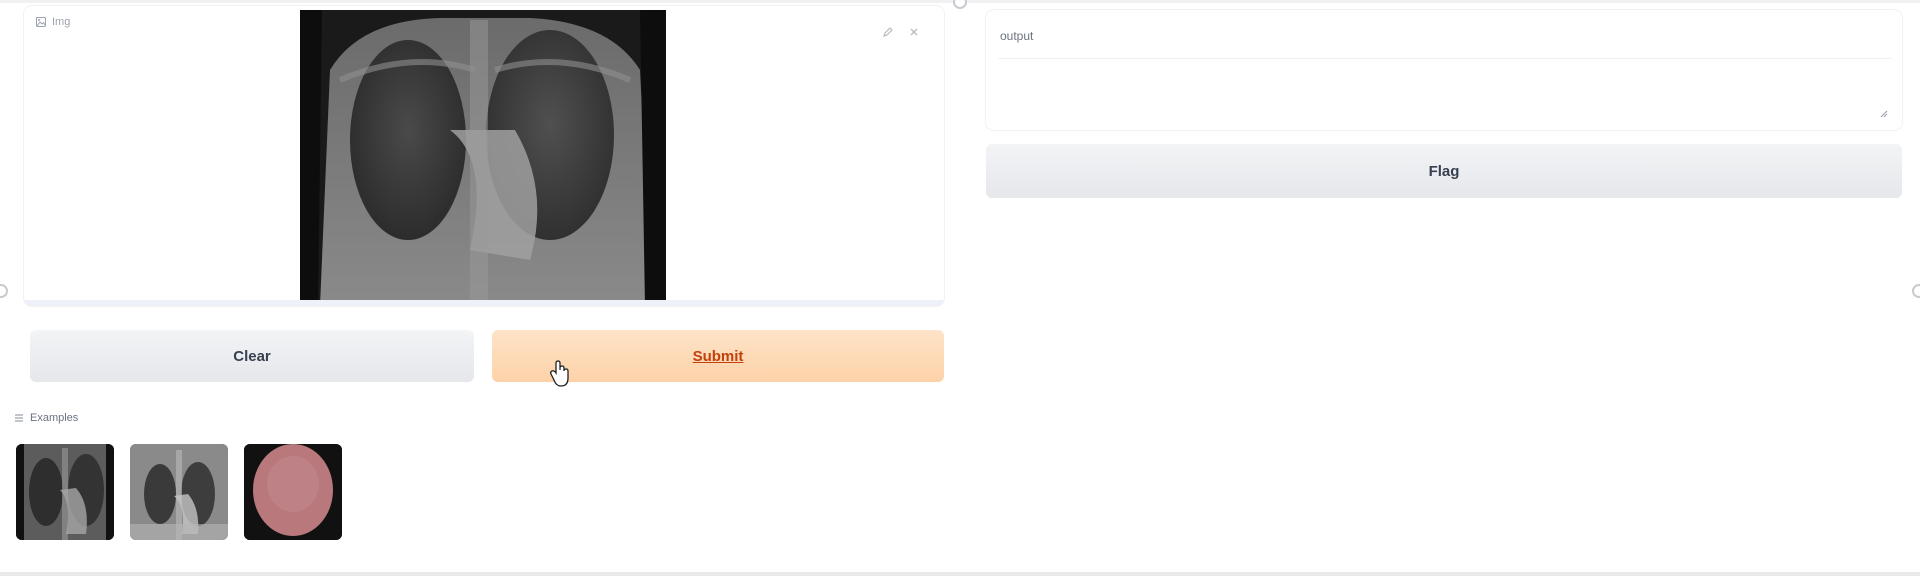 The height and width of the screenshot is (576, 1920). Describe the element at coordinates (54, 418) in the screenshot. I see `examples-label-text: Examples` at that location.